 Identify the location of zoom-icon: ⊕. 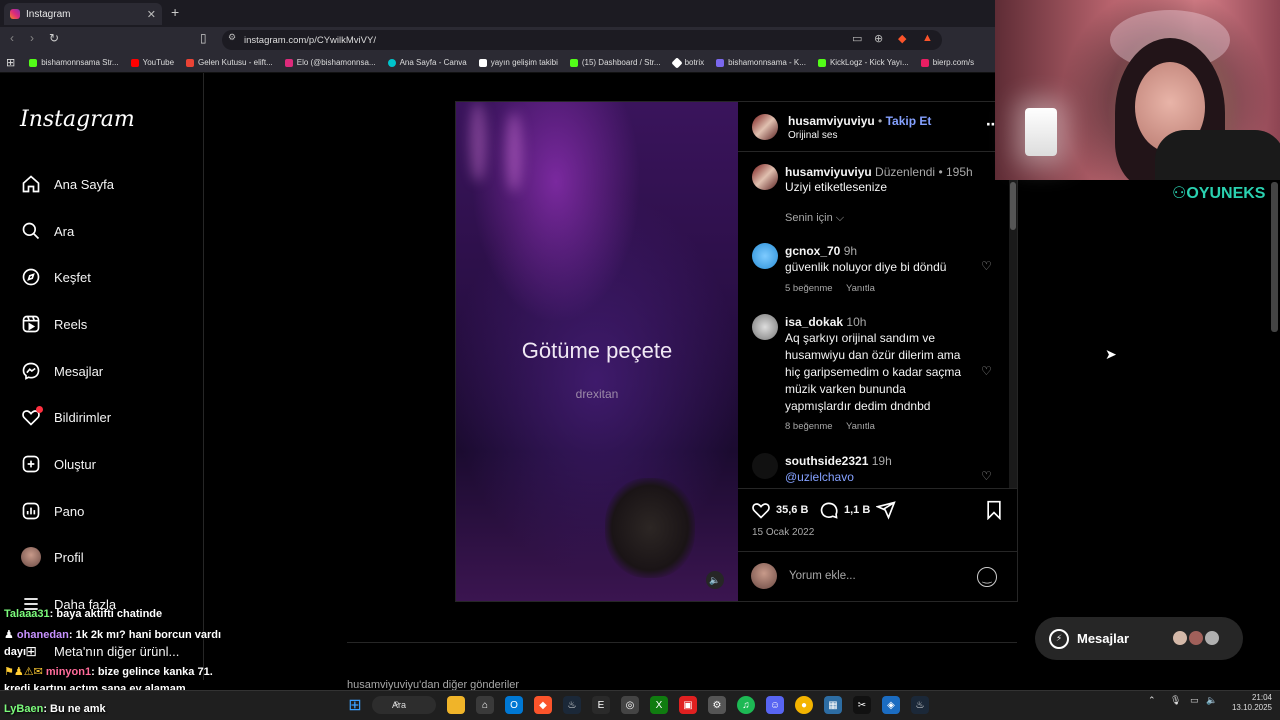
(878, 38).